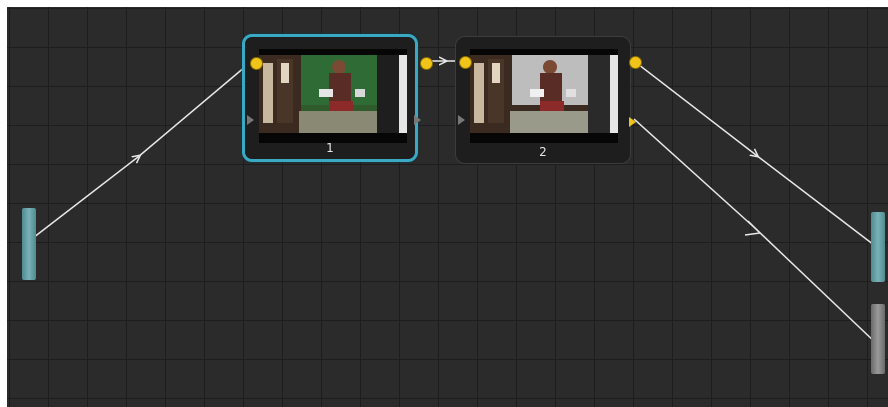  I want to click on wire-input-to-node-1-tail, so click(195, 109).